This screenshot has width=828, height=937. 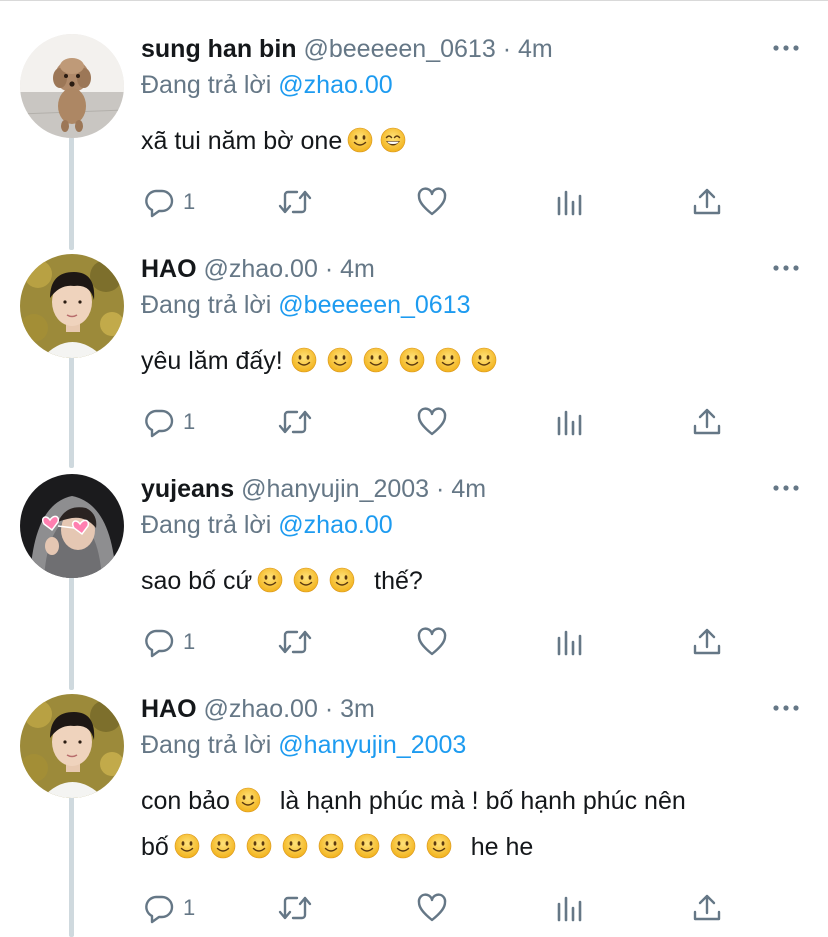 What do you see at coordinates (400, 49) in the screenshot?
I see `username: @beeeeen_0613` at bounding box center [400, 49].